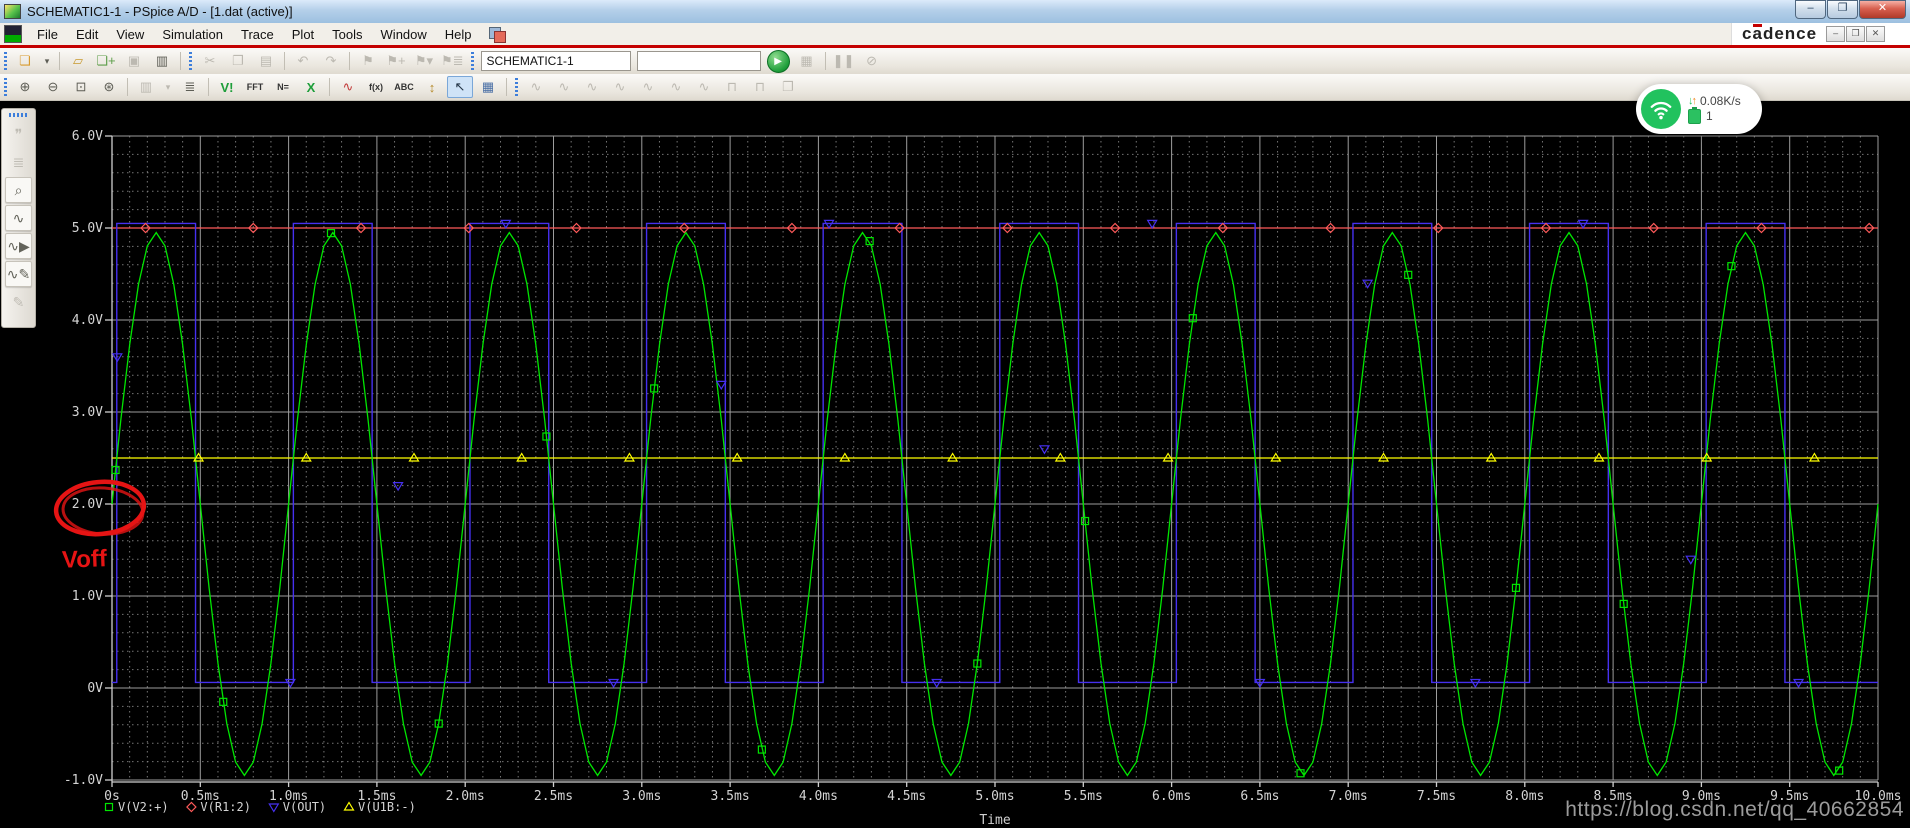  Describe the element at coordinates (818, 796) in the screenshot. I see `x-tick-label: 4.0ms` at that location.